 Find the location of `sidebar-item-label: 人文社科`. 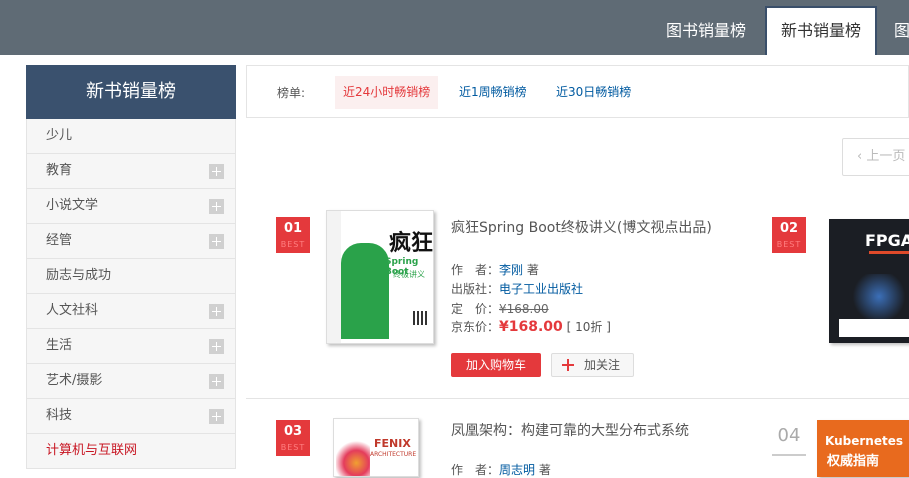

sidebar-item-label: 人文社科 is located at coordinates (72, 310).